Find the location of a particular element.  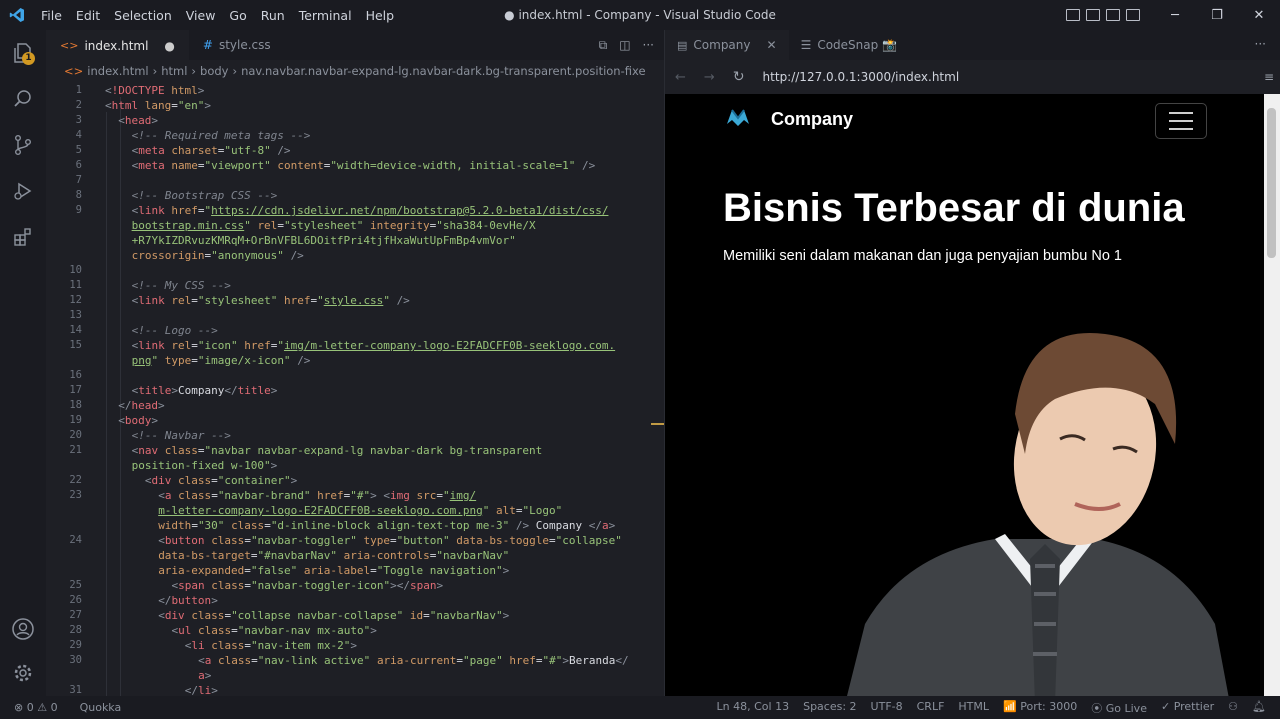

go-live-button: ⦿ Go Live is located at coordinates (1119, 708).